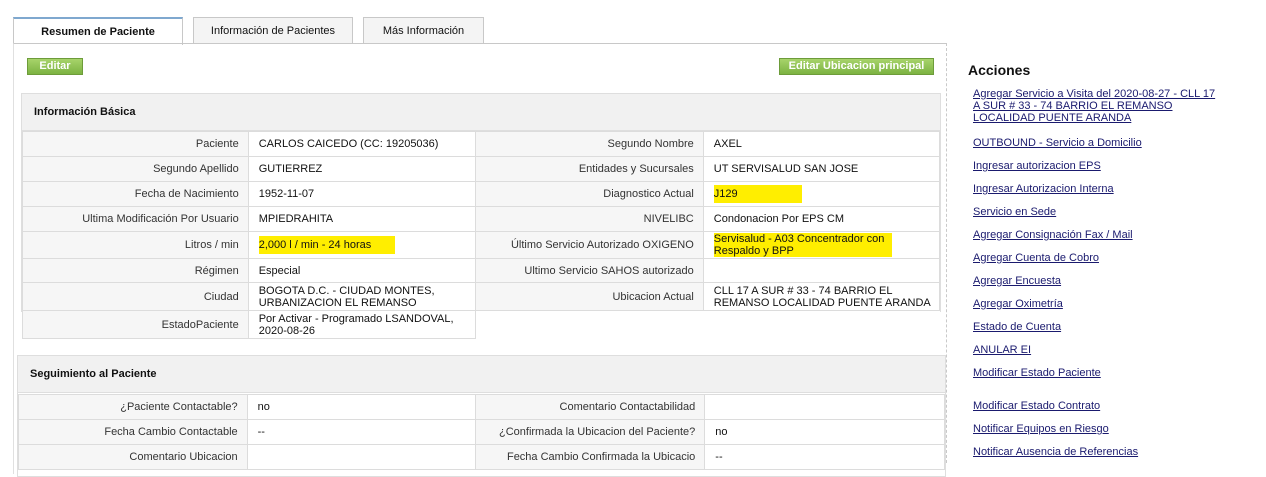  I want to click on field-label: EstadoPaciente, so click(135, 324).